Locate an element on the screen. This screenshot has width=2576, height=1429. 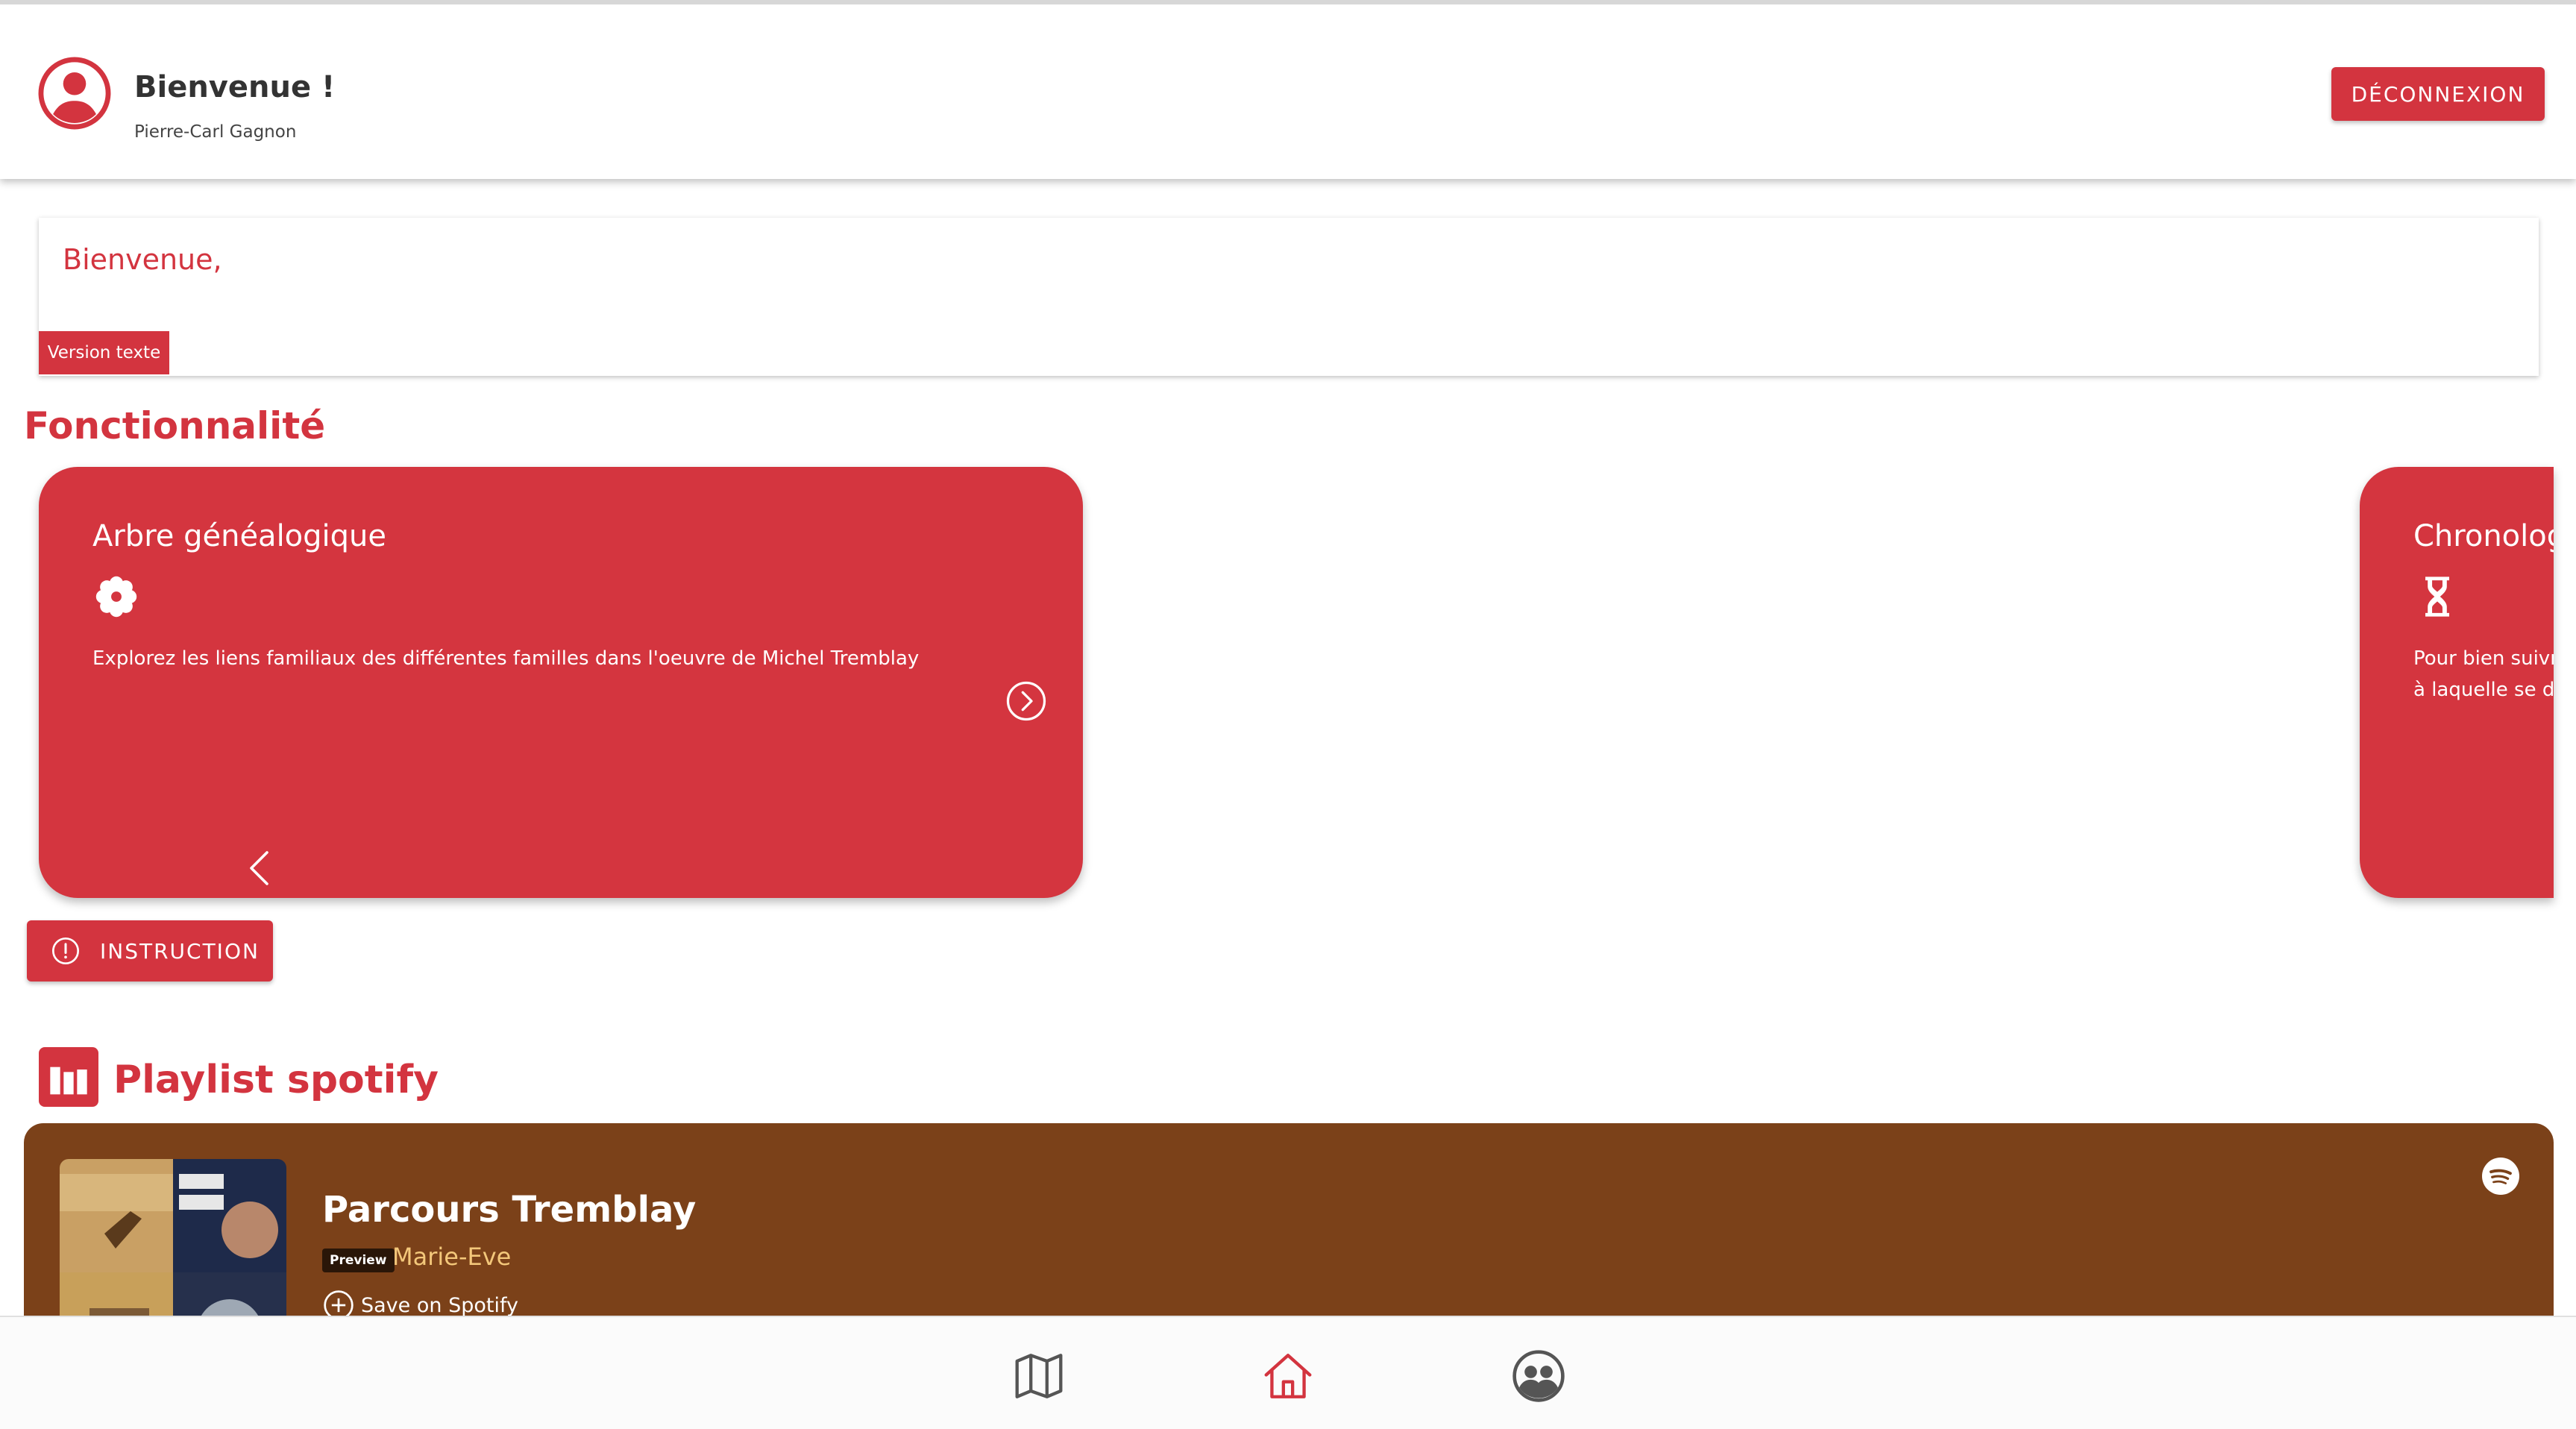
instruction-label: INSTRUCTION is located at coordinates (180, 951).